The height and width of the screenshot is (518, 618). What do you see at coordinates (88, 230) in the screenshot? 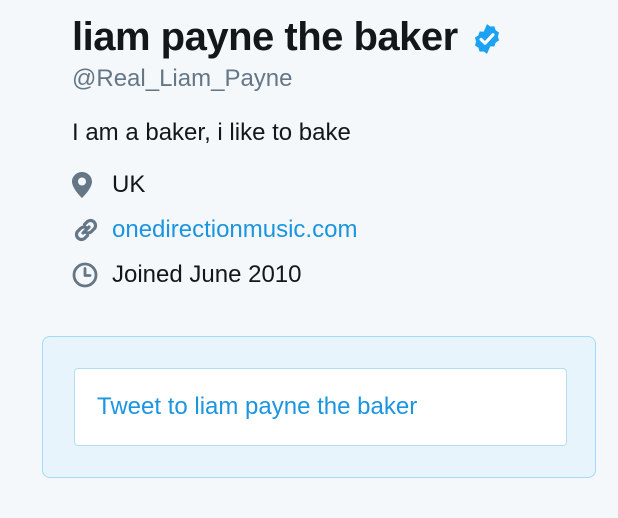
I see `link-icon` at bounding box center [88, 230].